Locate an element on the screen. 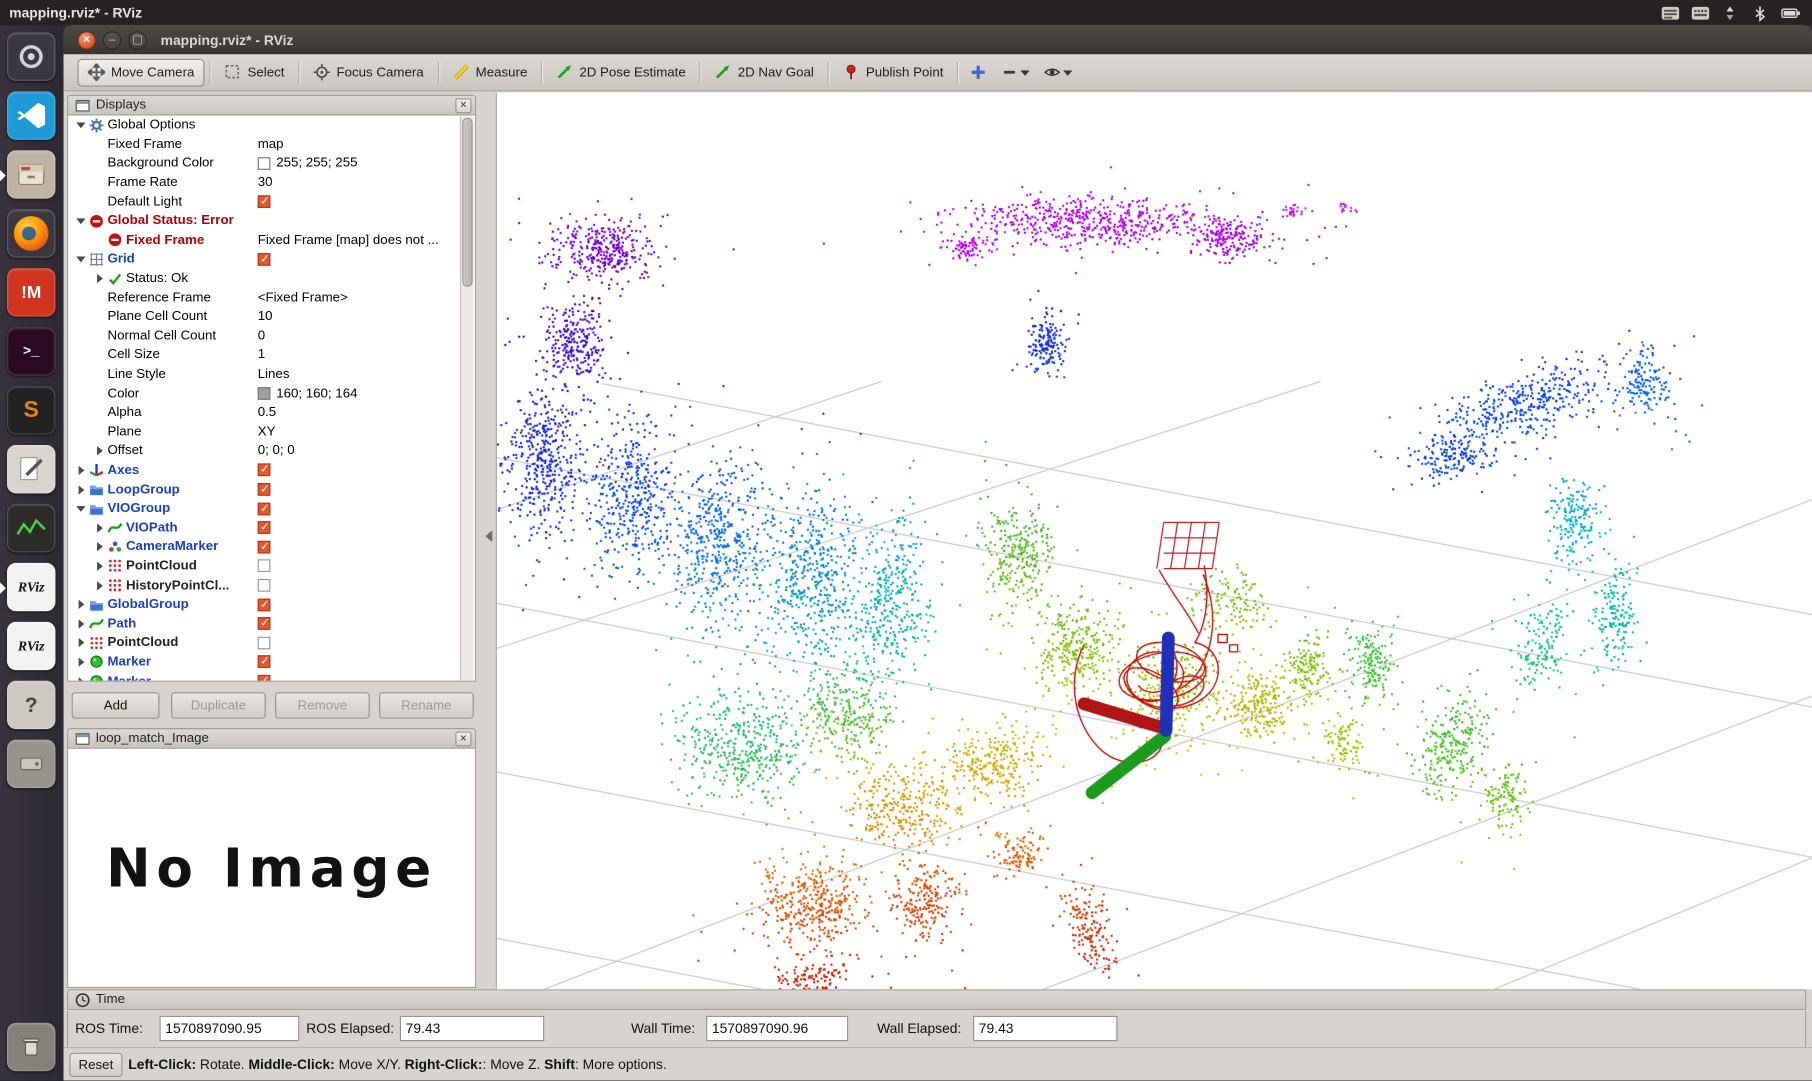  window-minimize-button: – is located at coordinates (112, 40).